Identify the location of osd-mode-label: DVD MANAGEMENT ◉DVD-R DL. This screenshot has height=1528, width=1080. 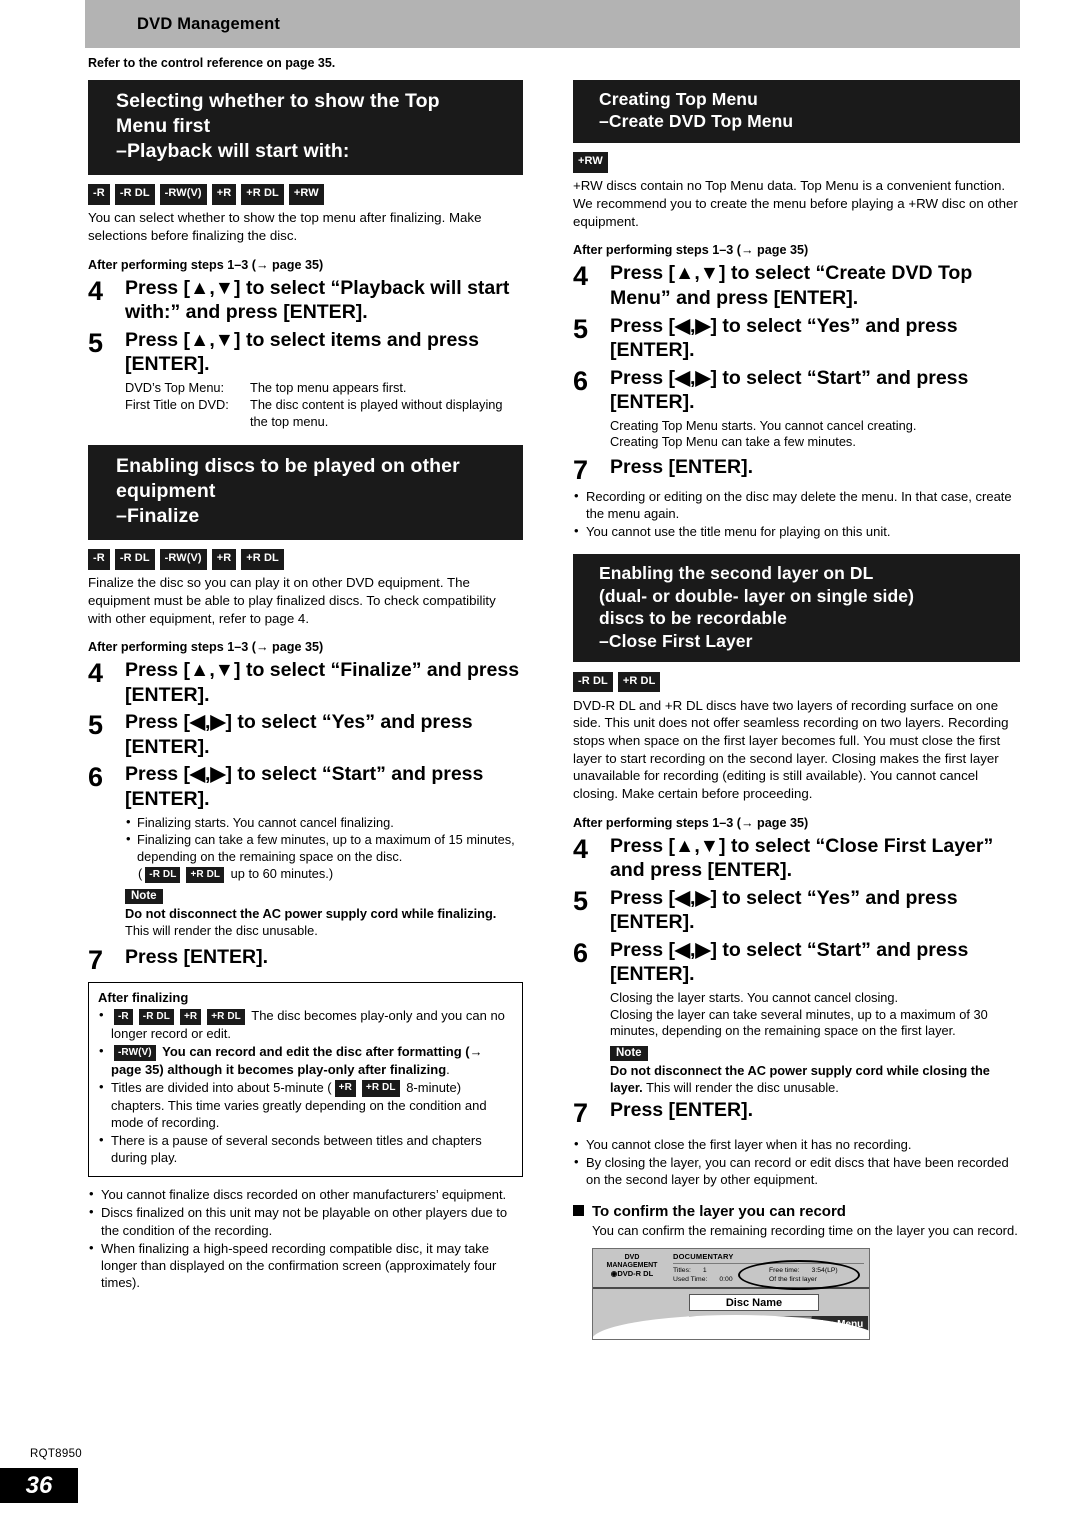
(632, 1268).